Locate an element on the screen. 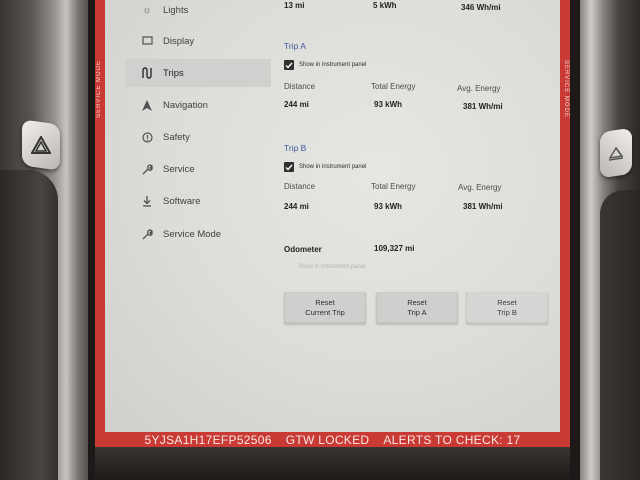  navigation-arrow-icon is located at coordinates (147, 105).